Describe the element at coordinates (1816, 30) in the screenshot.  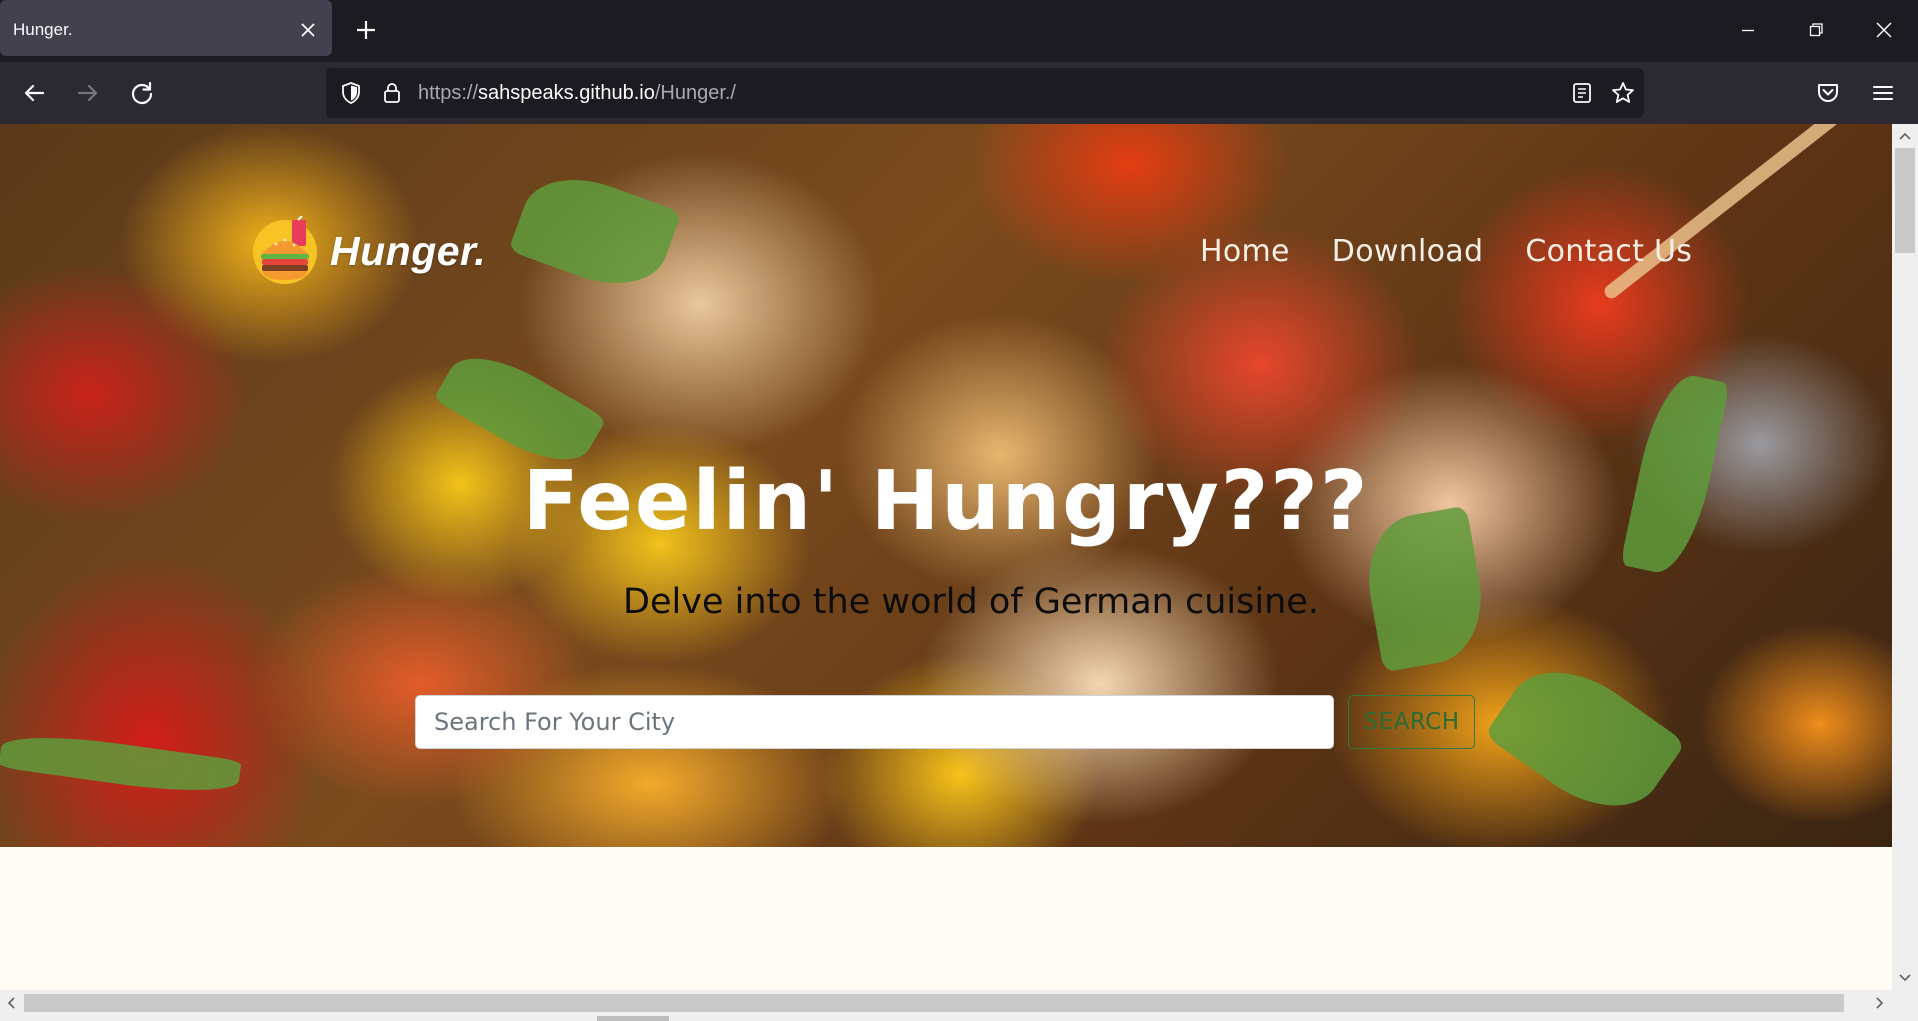
I see `restore-icon` at that location.